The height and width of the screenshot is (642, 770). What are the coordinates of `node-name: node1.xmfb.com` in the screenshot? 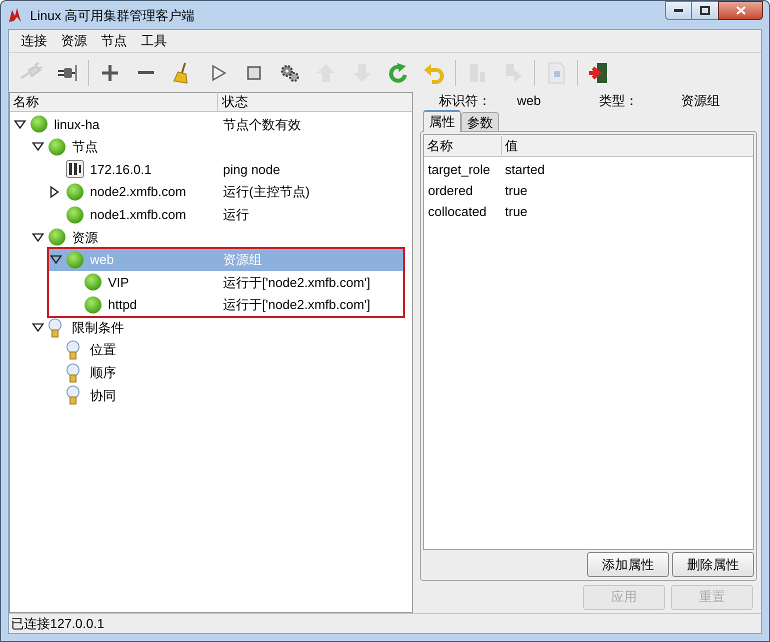 It's located at (138, 215).